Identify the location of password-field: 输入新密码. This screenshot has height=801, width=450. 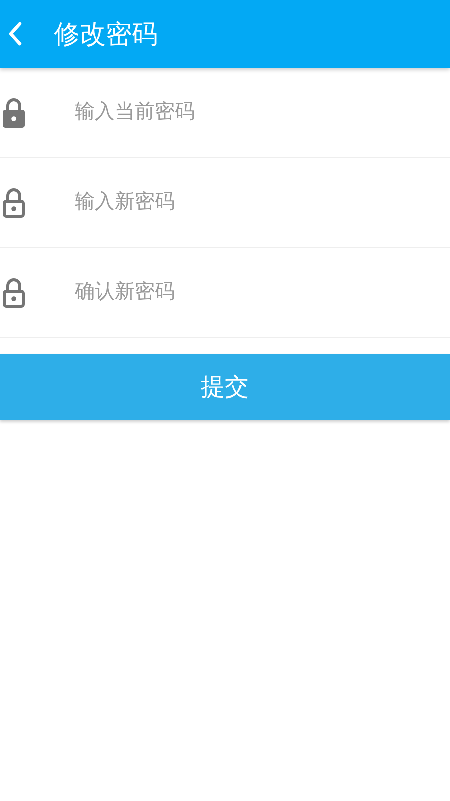
(245, 202).